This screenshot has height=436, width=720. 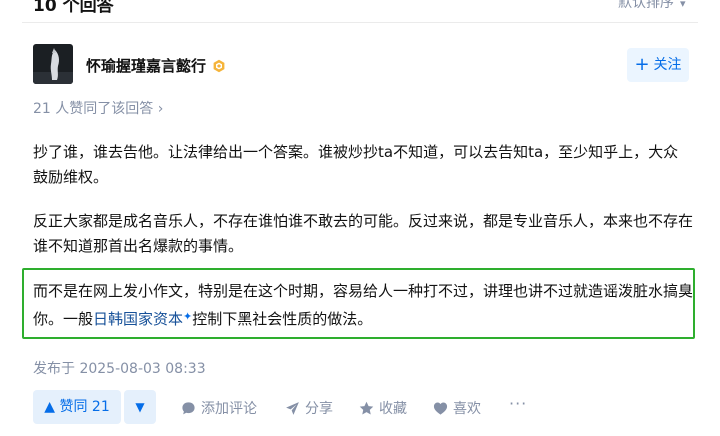 I want to click on author-badge-icon, so click(x=219, y=68).